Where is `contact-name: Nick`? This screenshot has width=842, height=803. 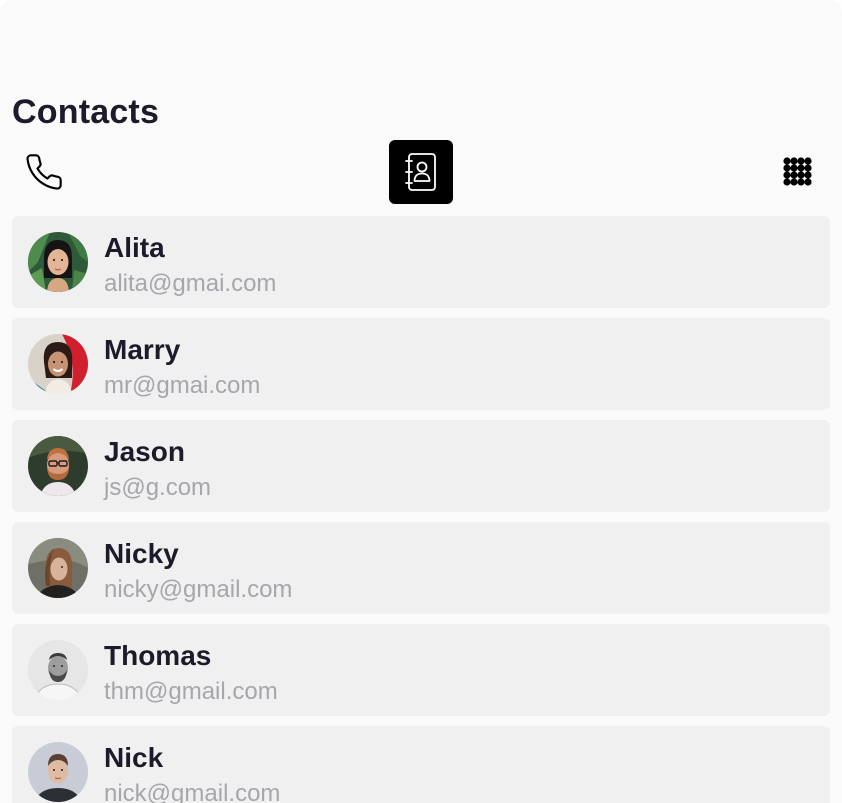 contact-name: Nick is located at coordinates (134, 757).